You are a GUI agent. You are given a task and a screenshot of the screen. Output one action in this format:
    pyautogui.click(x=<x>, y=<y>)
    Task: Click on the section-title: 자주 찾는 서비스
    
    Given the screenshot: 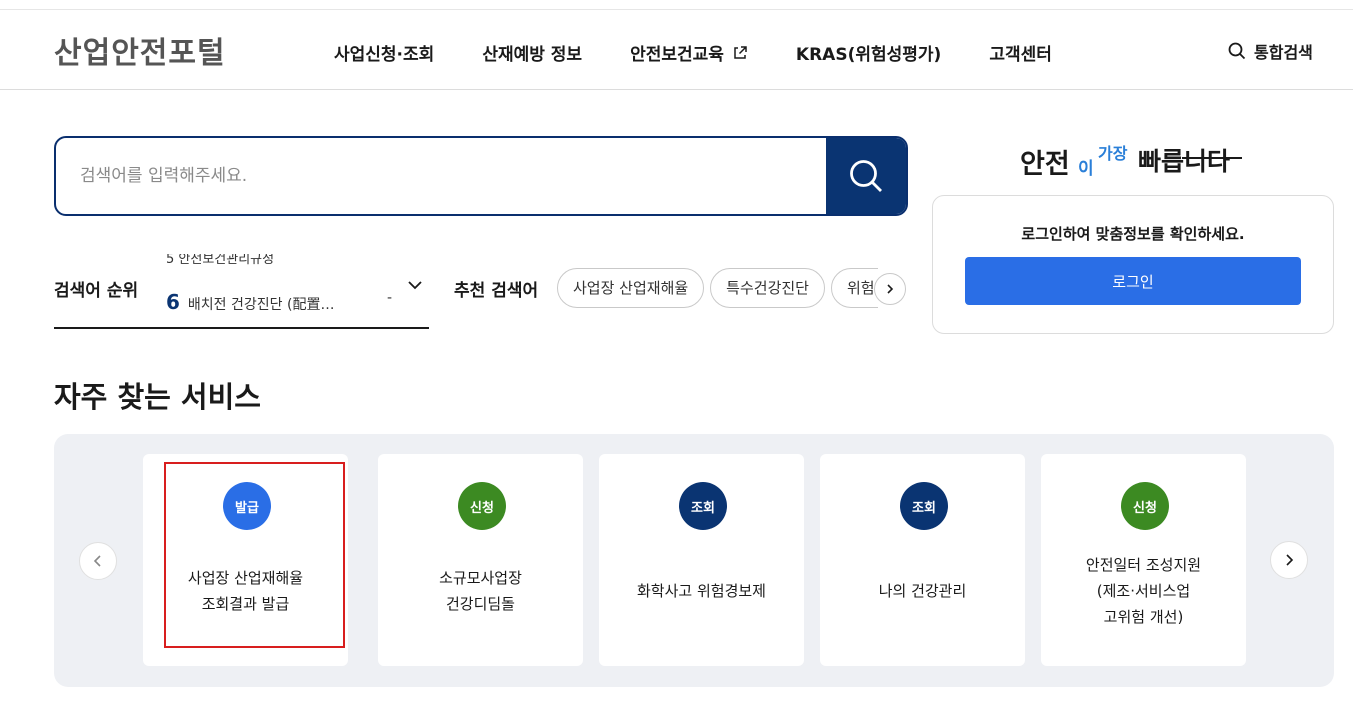 What is the action you would take?
    pyautogui.click(x=157, y=397)
    